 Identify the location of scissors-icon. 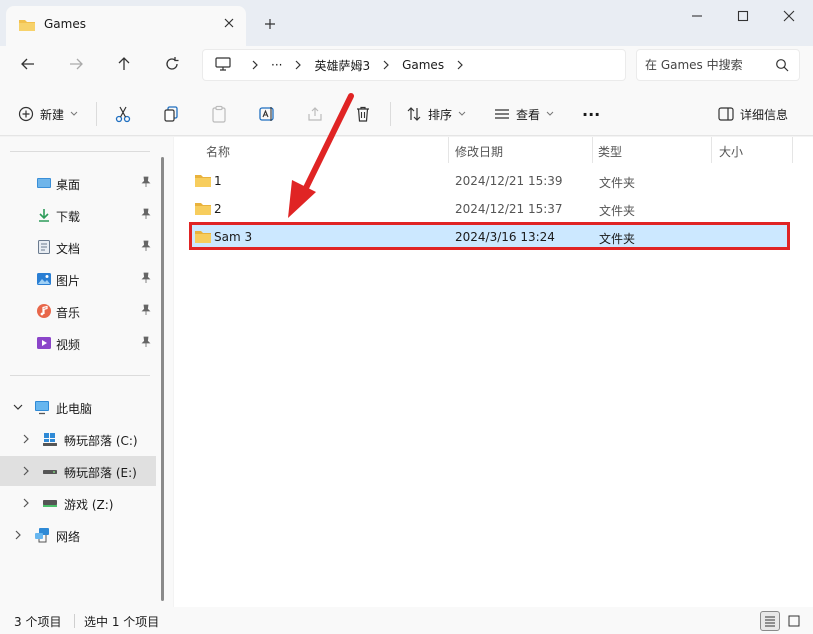
(123, 114).